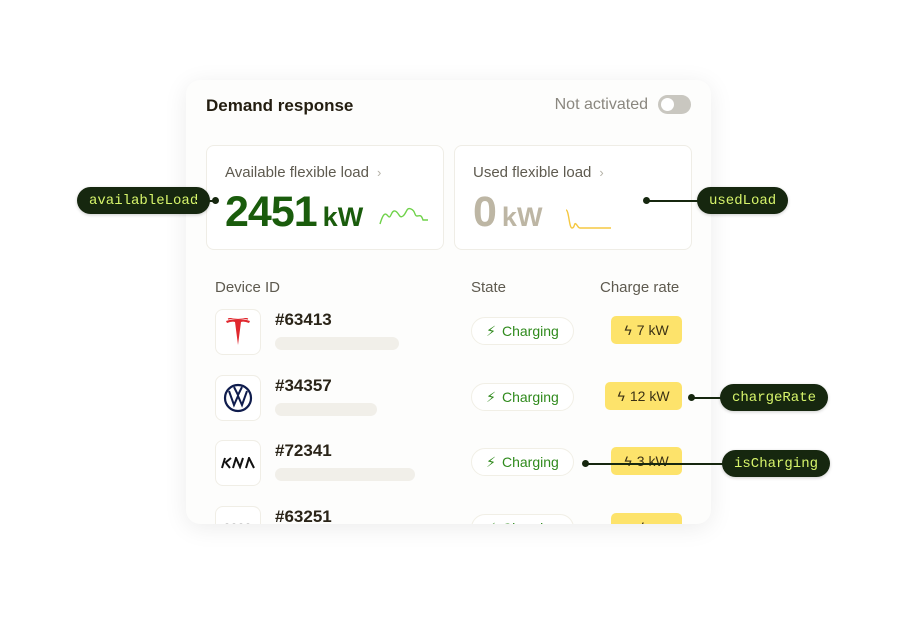 The image size is (900, 626). I want to click on toggle-label: Not activated, so click(601, 104).